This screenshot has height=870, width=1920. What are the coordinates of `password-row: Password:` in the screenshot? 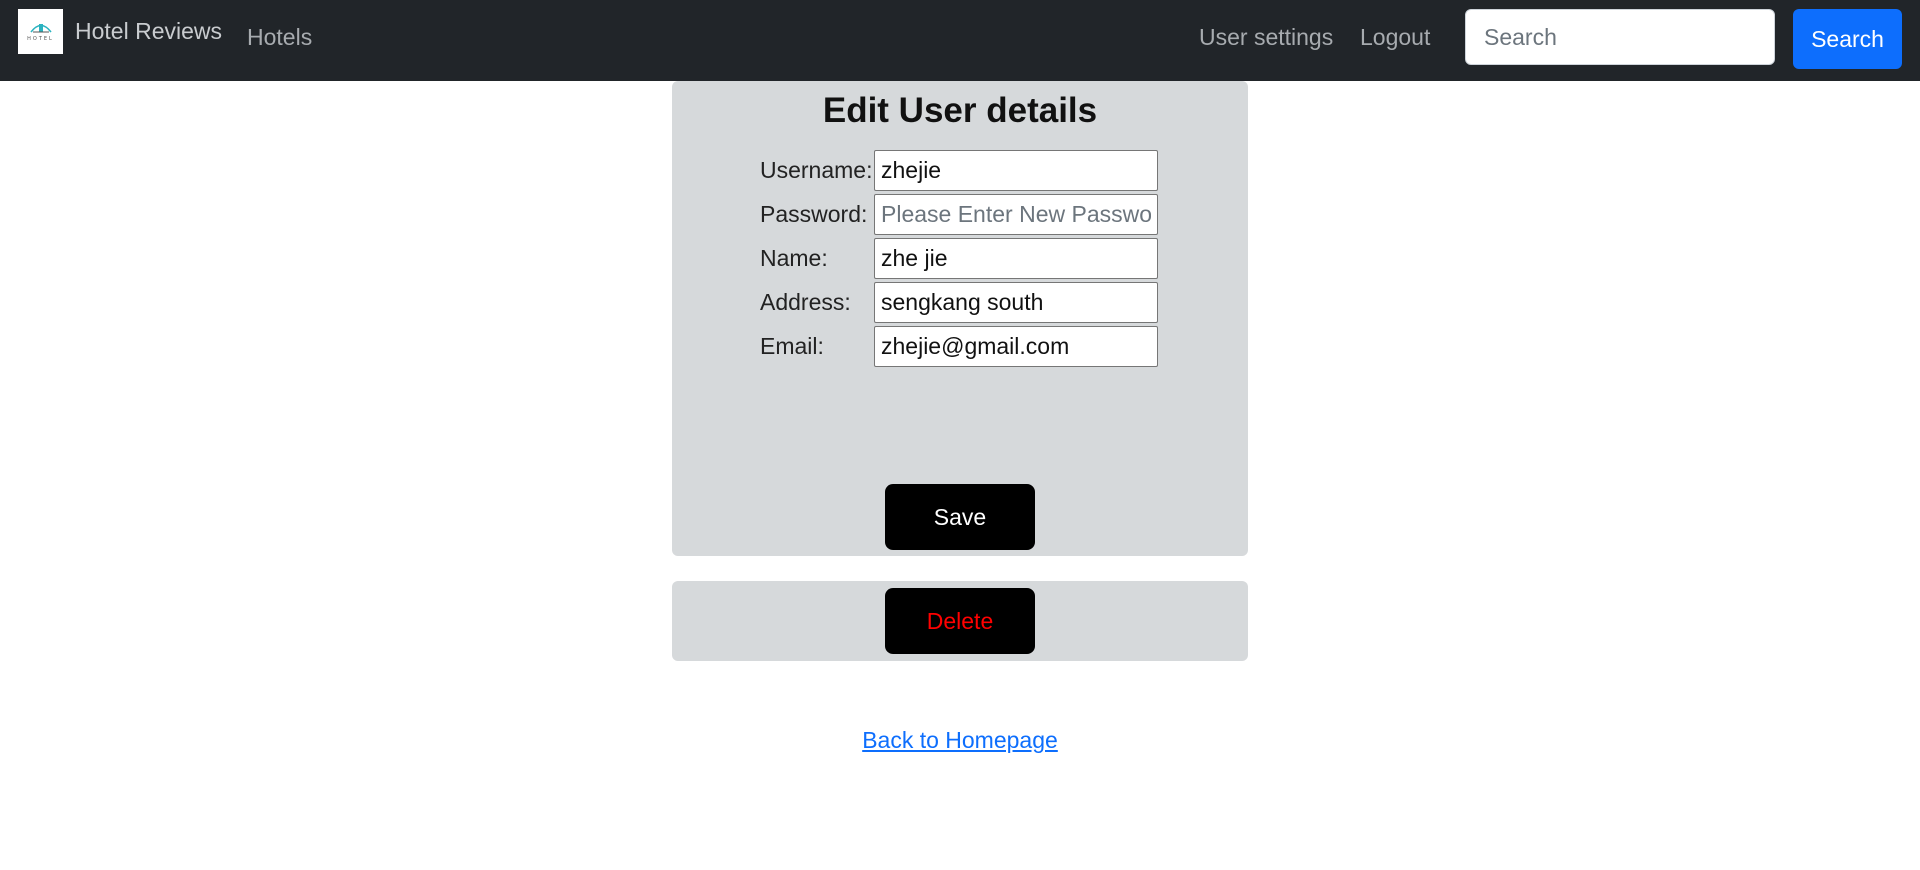 It's located at (959, 214).